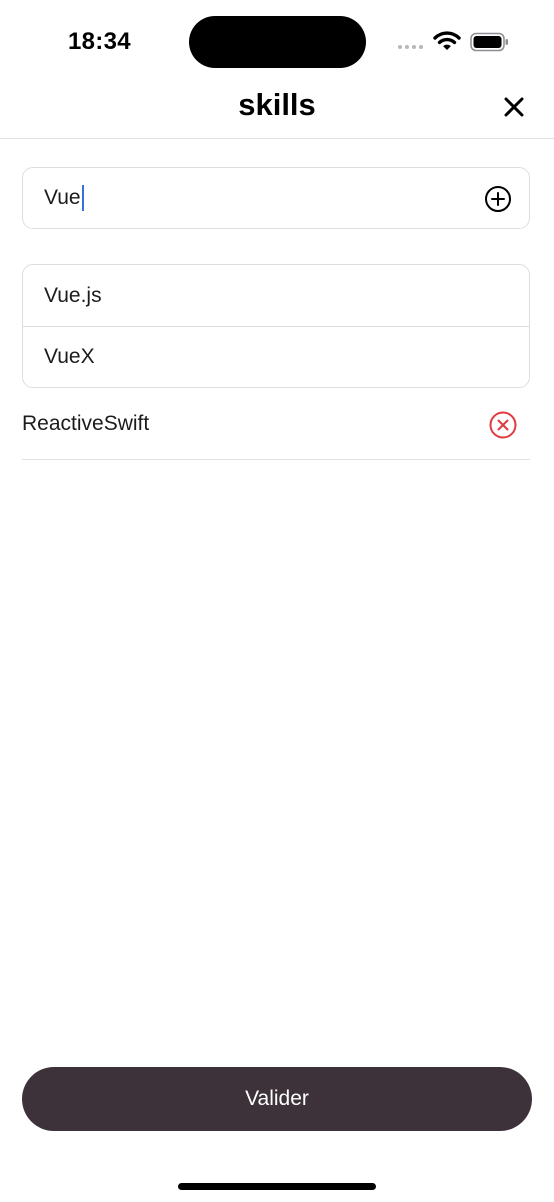 The height and width of the screenshot is (1202, 554). What do you see at coordinates (82, 198) in the screenshot?
I see `text-caret` at bounding box center [82, 198].